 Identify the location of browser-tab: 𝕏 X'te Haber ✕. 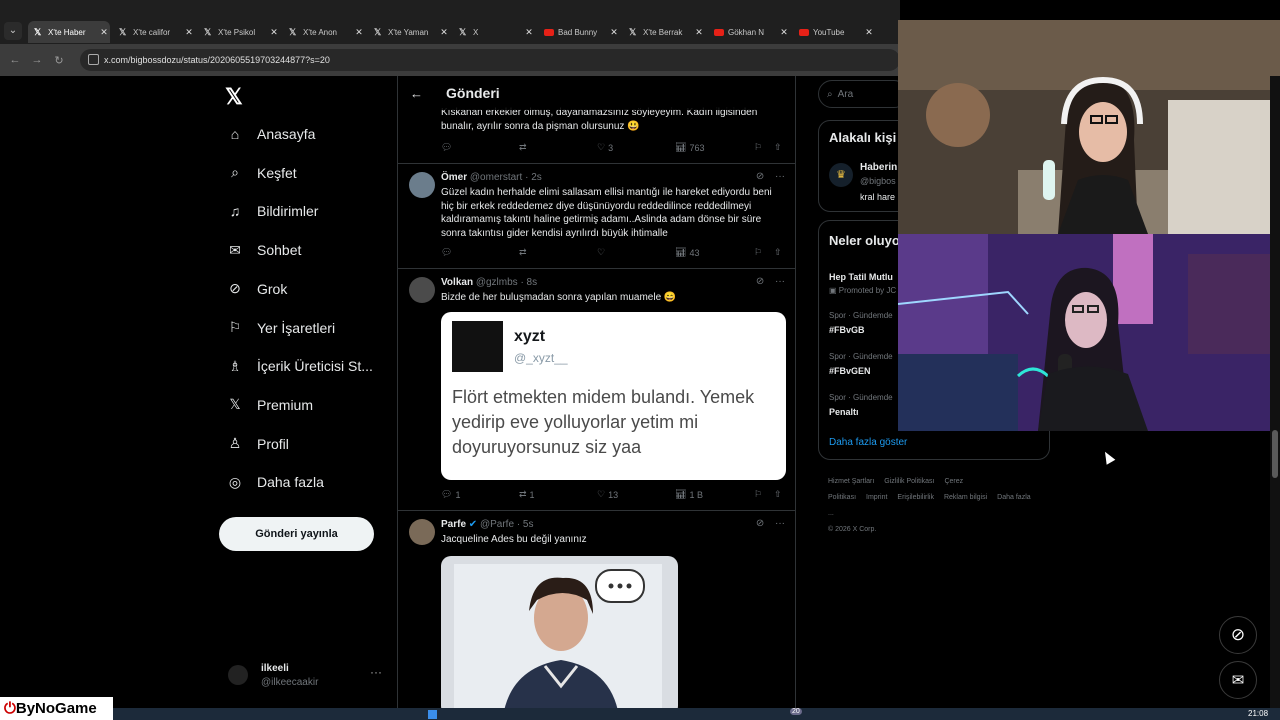
(69, 32).